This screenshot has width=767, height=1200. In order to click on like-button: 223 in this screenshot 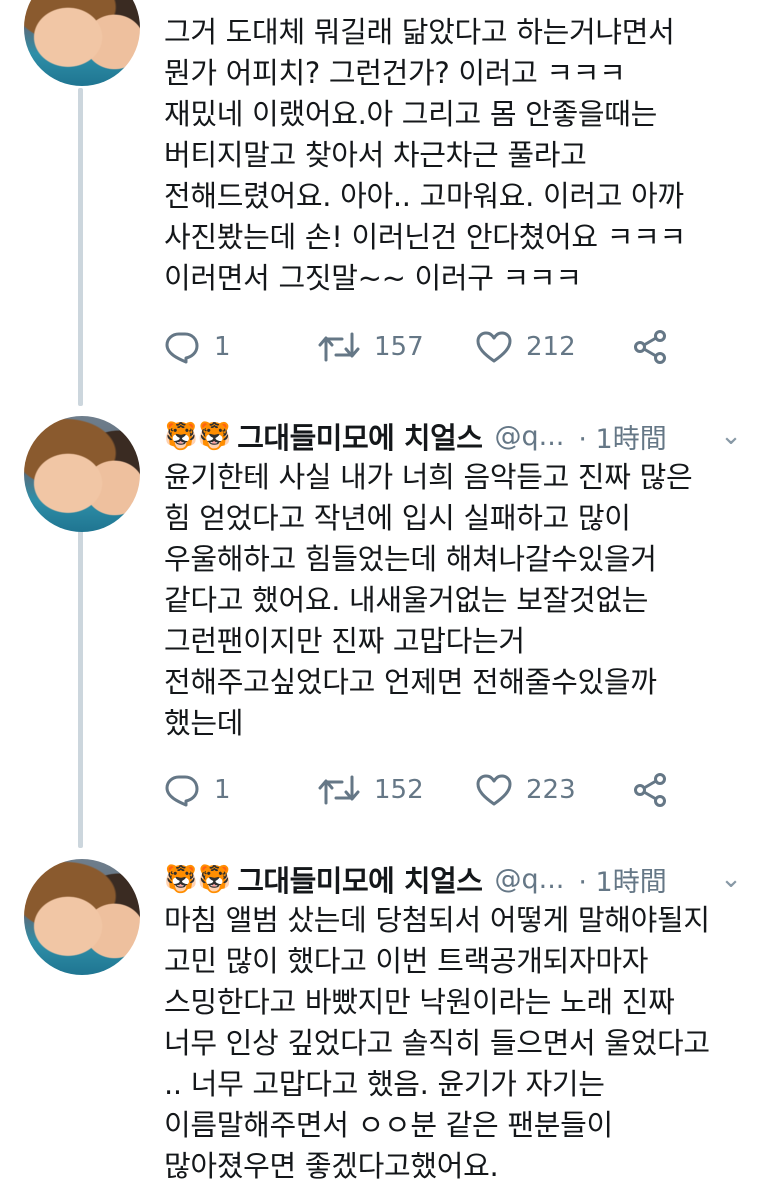, I will do `click(526, 790)`.